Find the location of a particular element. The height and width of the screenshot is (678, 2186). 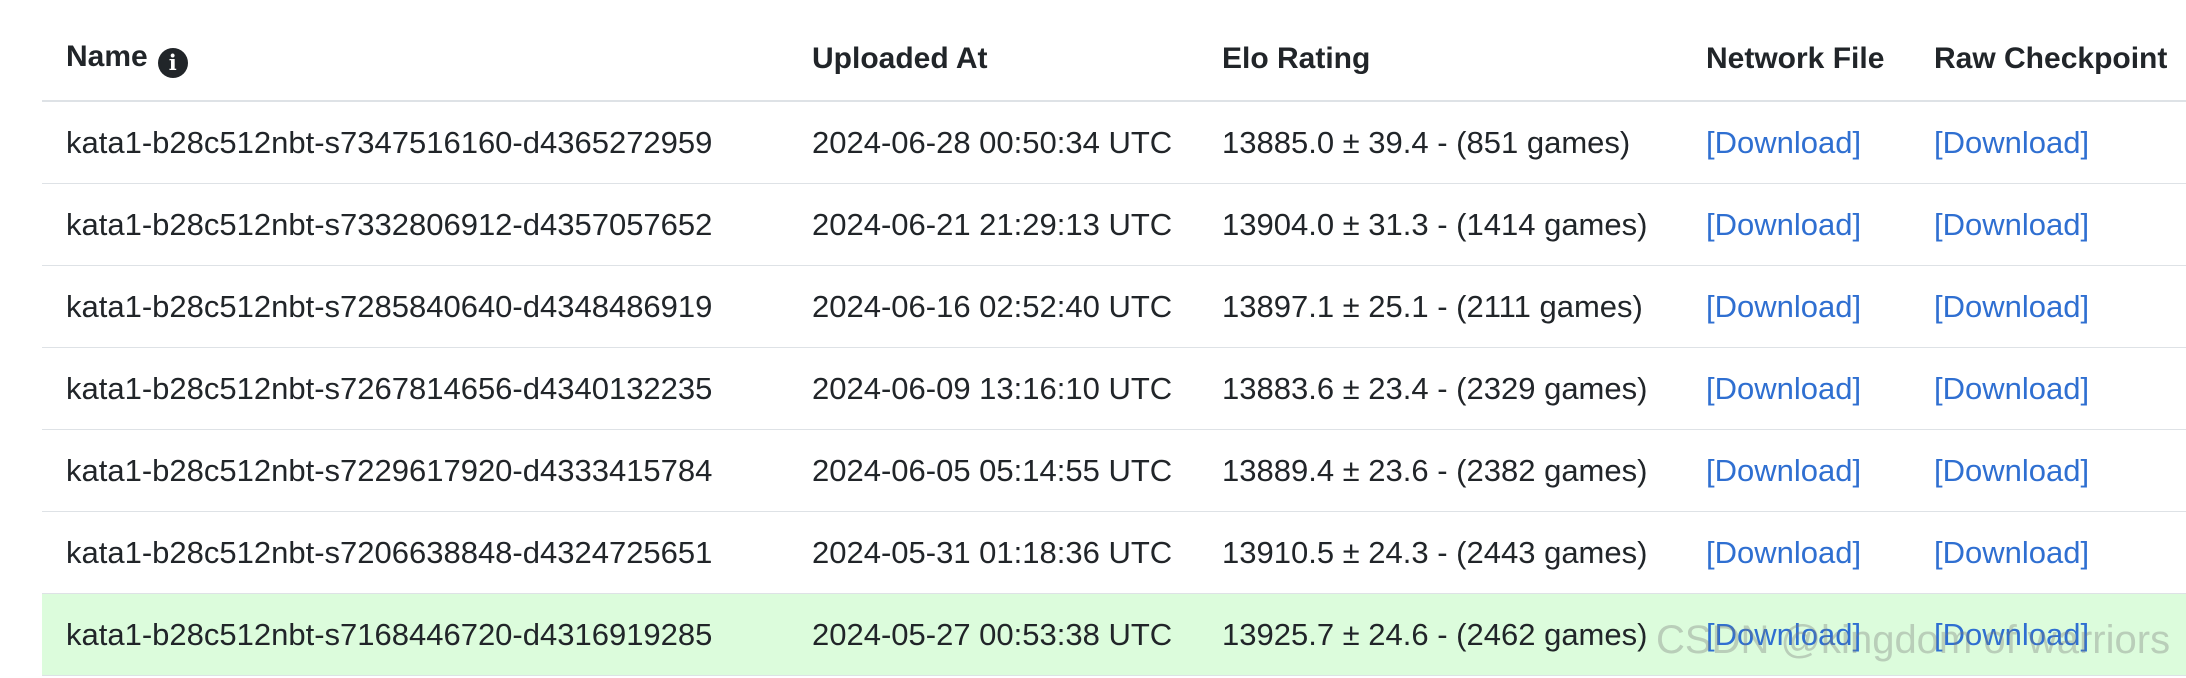

uploaded-at-cell: 2024-06-09 13:16:10 UTC is located at coordinates (993, 388).